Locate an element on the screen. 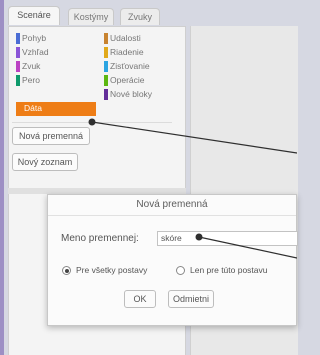 The height and width of the screenshot is (355, 320). annotation-line-data is located at coordinates (194, 137).